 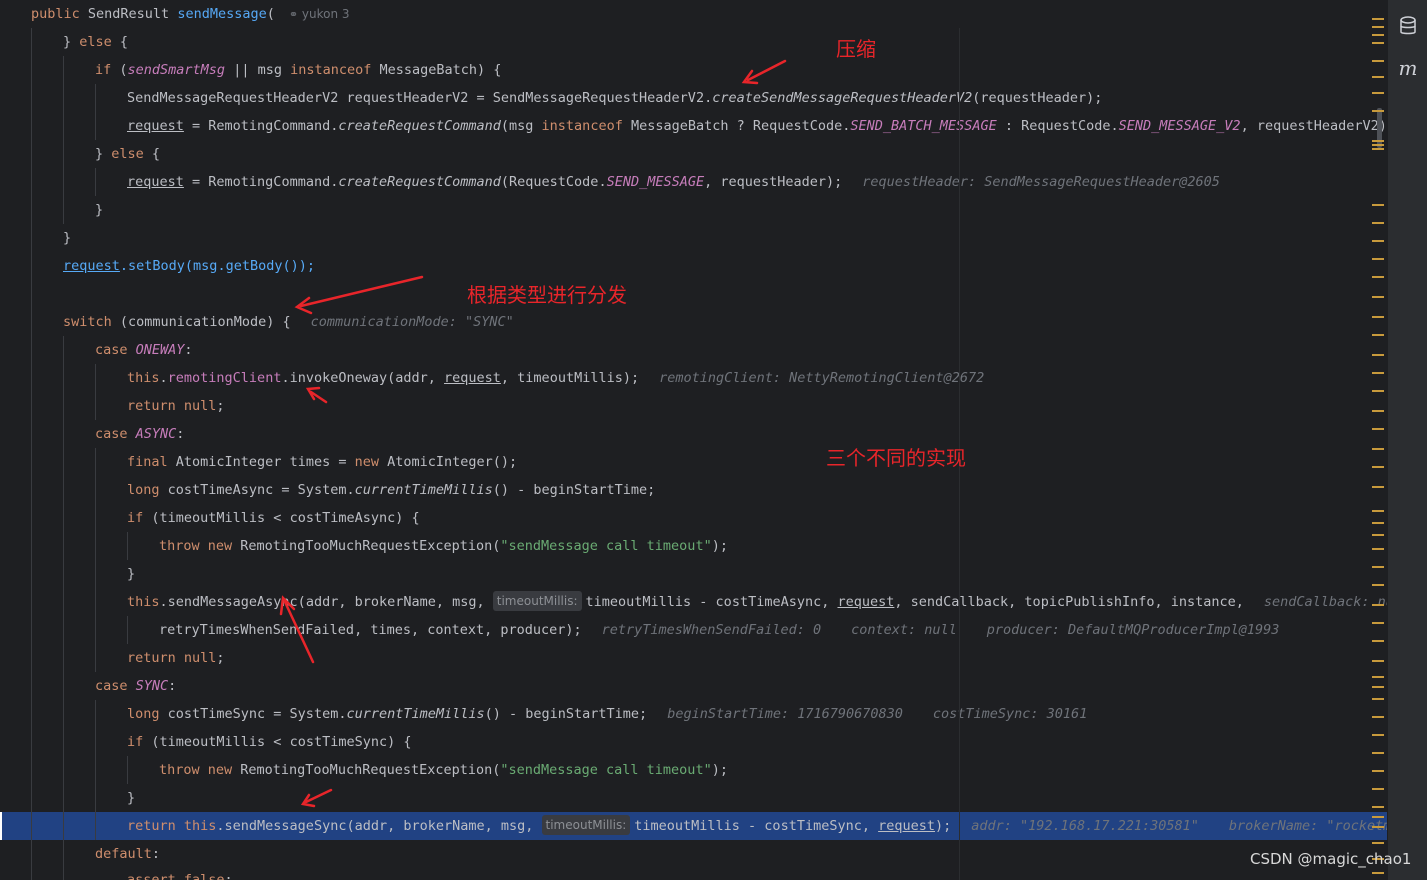 What do you see at coordinates (693, 14) in the screenshot?
I see `code-line-method-signature: public SendResult sendMessage(⚭ yukon 3` at bounding box center [693, 14].